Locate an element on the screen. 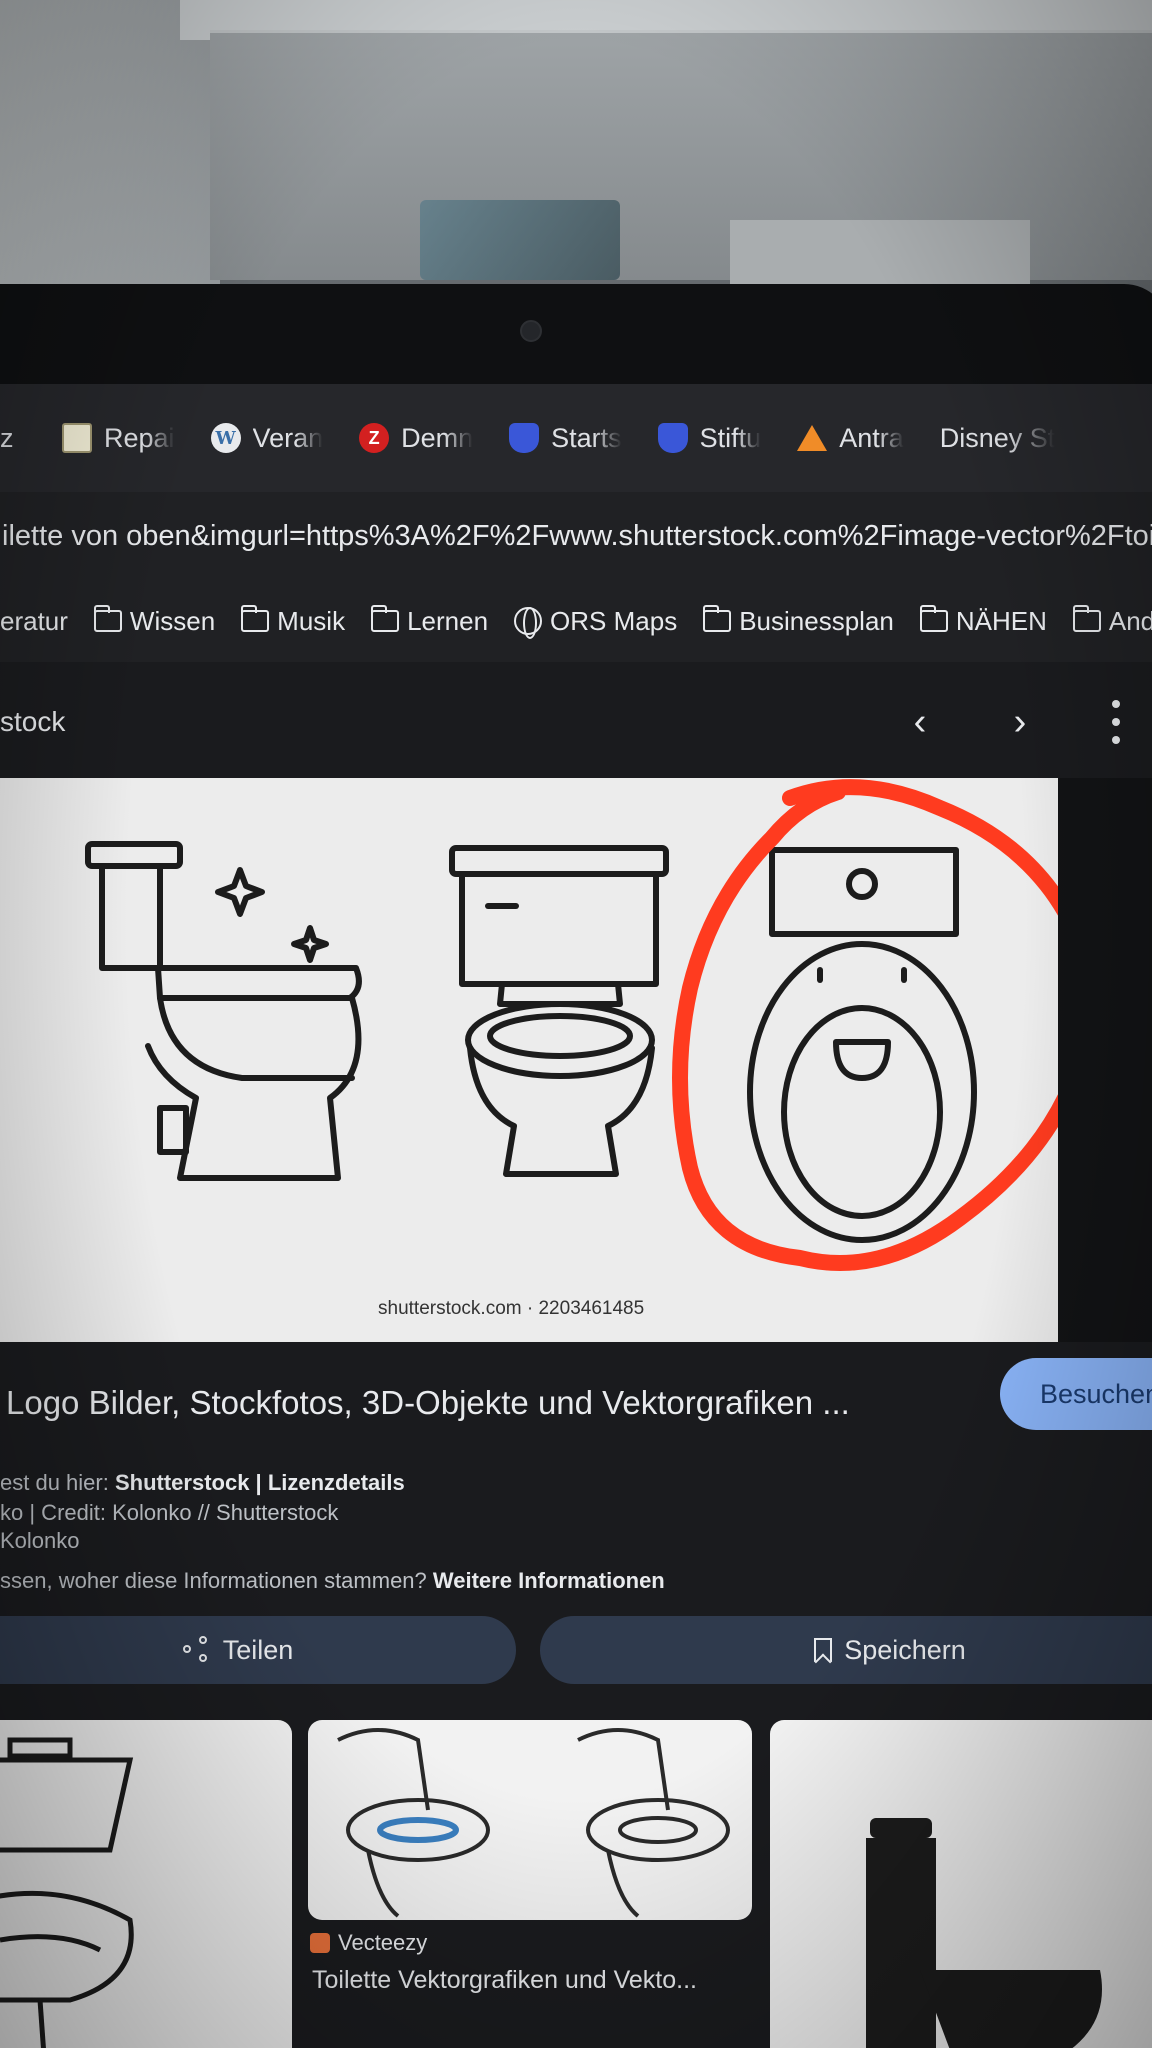 Image resolution: width=1152 pixels, height=2048 pixels. tab-0: z is located at coordinates (22, 438).